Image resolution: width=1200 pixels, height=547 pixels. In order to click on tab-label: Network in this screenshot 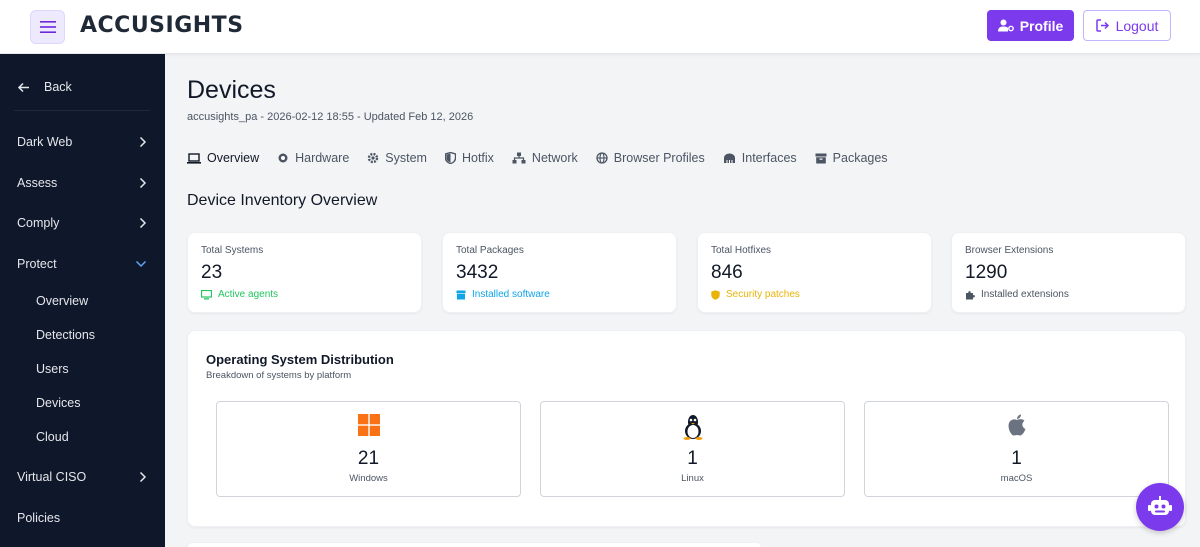, I will do `click(554, 158)`.